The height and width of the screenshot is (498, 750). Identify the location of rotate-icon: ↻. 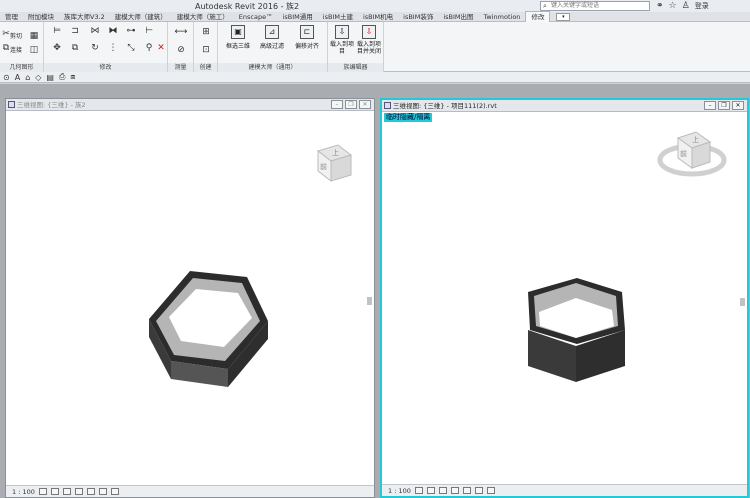
(95, 48).